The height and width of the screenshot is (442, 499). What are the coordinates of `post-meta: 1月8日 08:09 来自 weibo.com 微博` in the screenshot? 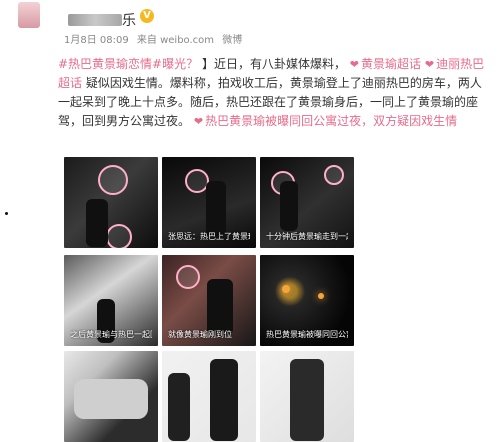 It's located at (155, 38).